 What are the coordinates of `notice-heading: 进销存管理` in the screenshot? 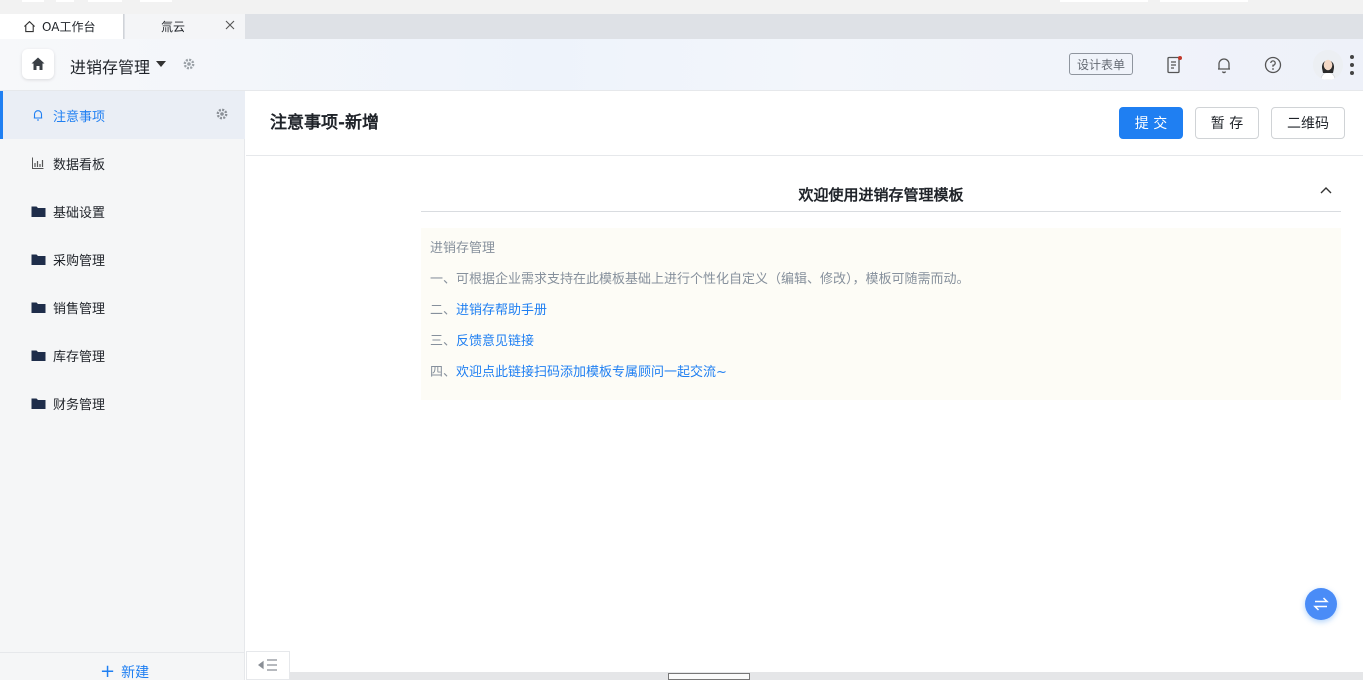 It's located at (463, 248).